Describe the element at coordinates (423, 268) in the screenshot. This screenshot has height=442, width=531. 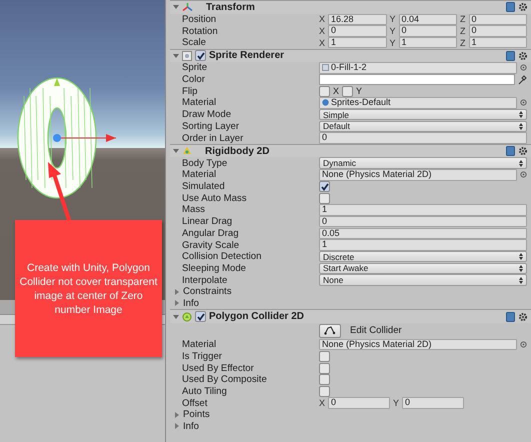
I see `dropdown: Start Awake` at that location.